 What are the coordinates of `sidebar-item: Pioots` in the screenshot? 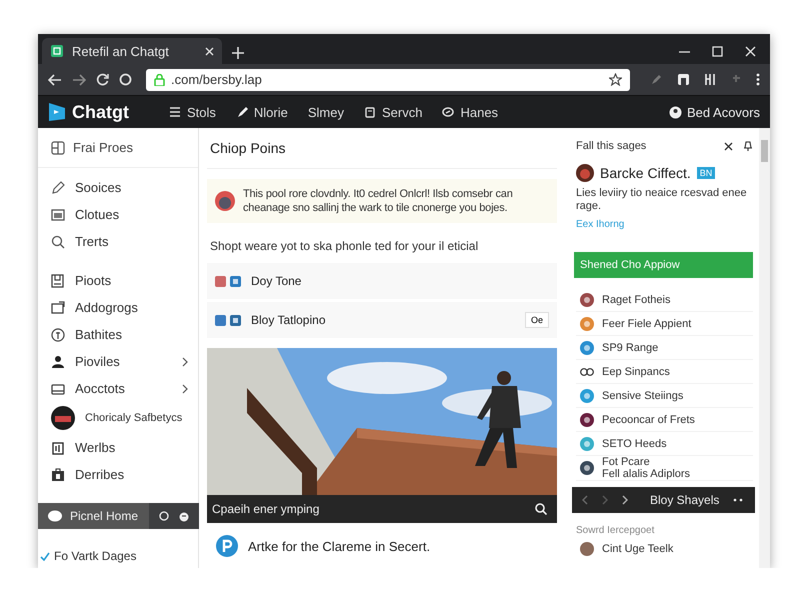 It's located at (118, 280).